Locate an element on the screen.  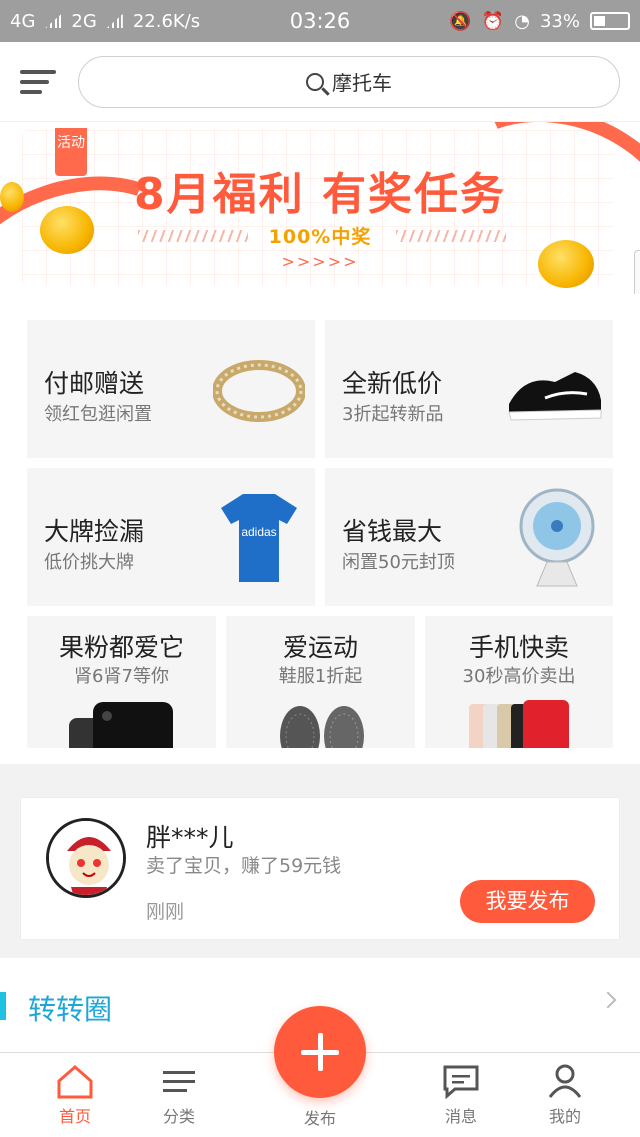
banner-title: 8月福利 有奖任务 is located at coordinates (320, 194).